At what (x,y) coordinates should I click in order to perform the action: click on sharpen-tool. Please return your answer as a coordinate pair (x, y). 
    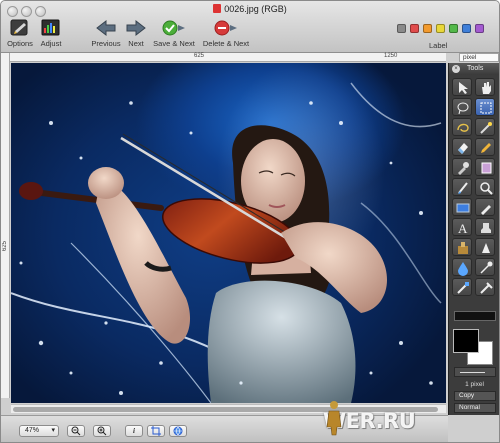
    Looking at the image, I should click on (485, 247).